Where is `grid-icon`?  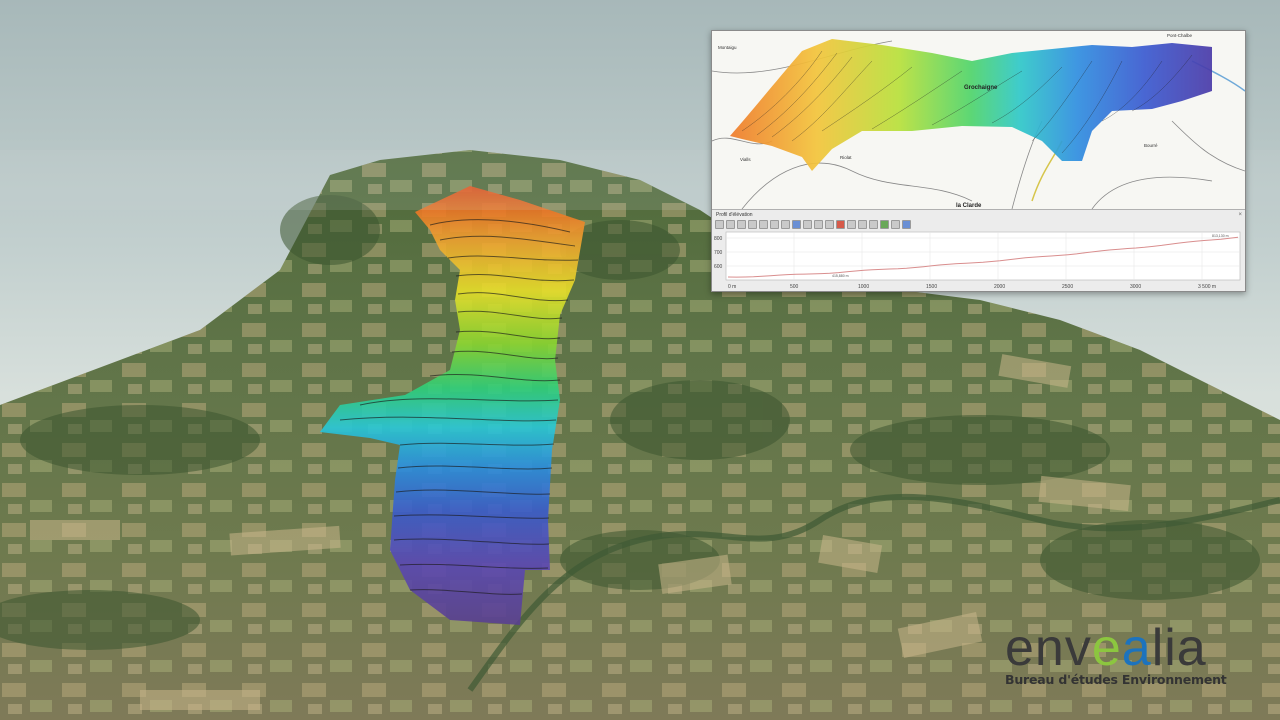 grid-icon is located at coordinates (851, 224).